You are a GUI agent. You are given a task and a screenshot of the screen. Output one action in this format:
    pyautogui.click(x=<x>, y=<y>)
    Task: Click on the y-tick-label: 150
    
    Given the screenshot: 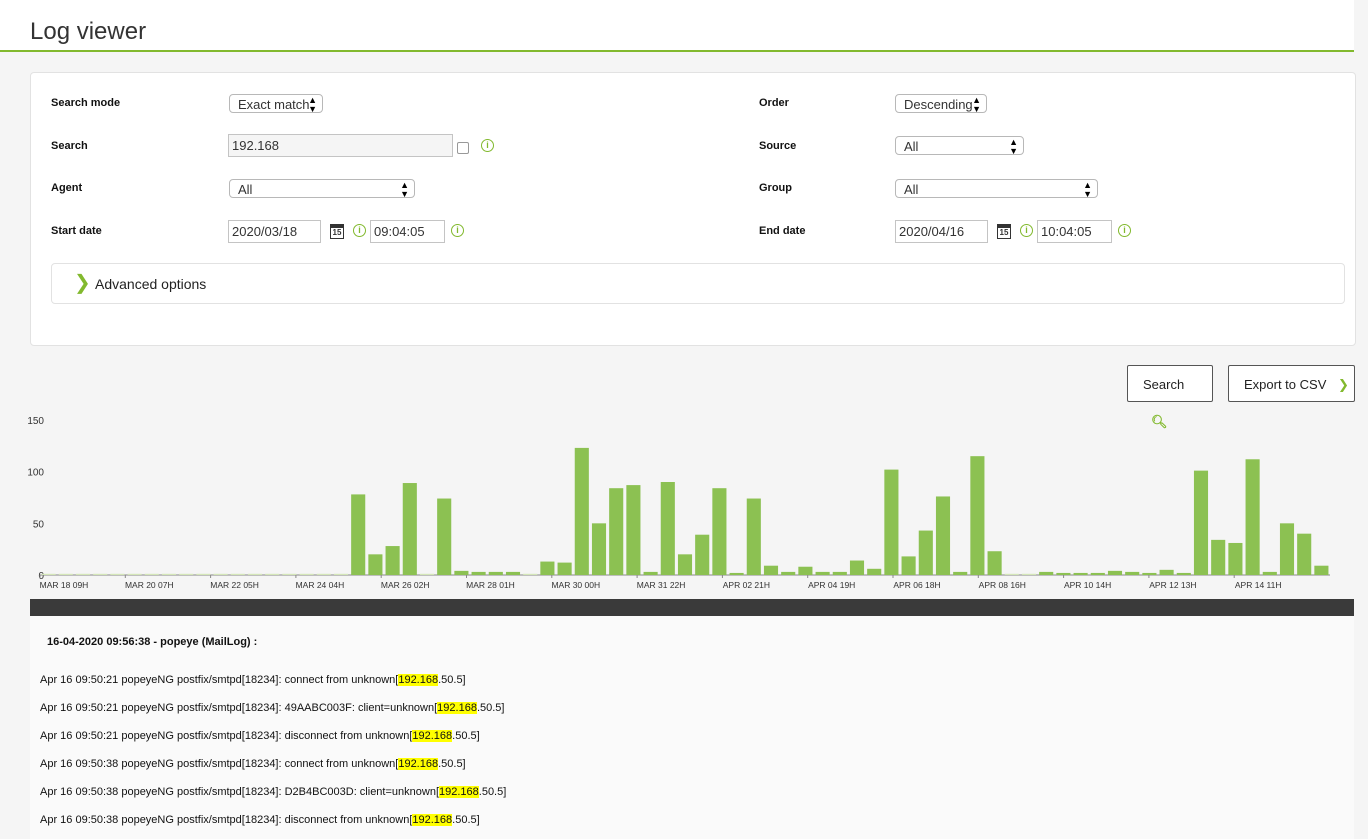 What is the action you would take?
    pyautogui.click(x=36, y=421)
    